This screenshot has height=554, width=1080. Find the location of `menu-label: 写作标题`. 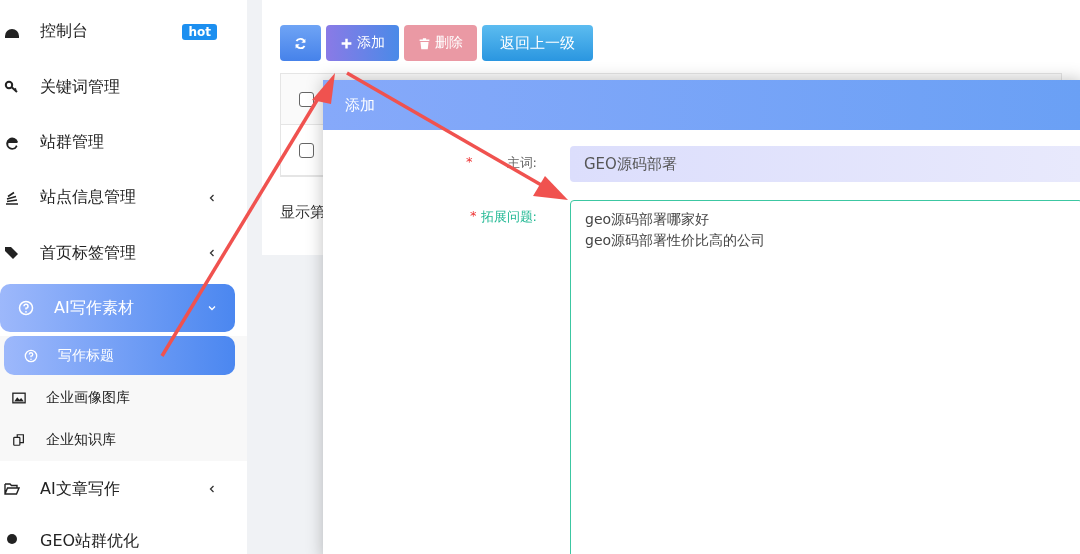

menu-label: 写作标题 is located at coordinates (86, 355).